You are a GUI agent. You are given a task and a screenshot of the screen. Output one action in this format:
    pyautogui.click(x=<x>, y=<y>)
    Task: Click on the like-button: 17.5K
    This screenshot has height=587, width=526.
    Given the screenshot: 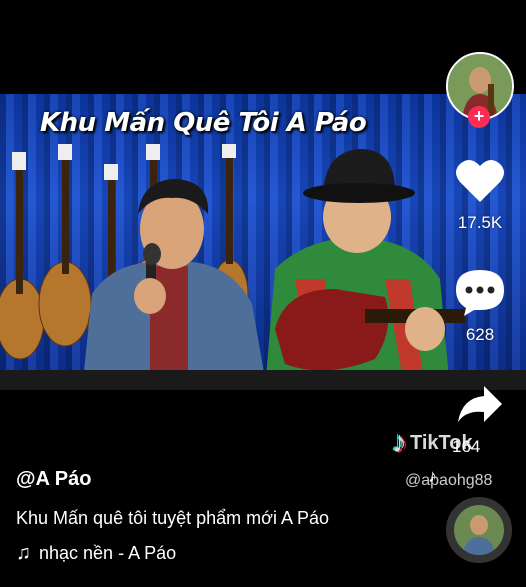 What is the action you would take?
    pyautogui.click(x=480, y=194)
    